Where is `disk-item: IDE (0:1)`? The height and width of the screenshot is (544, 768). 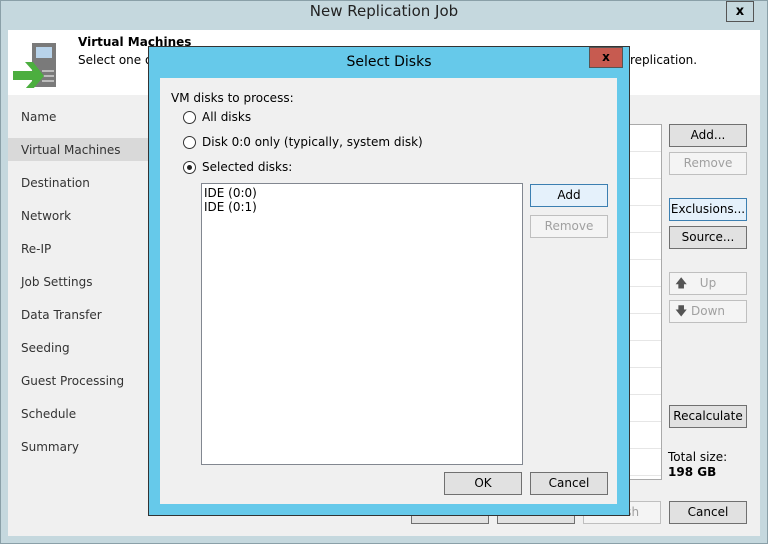
disk-item: IDE (0:1) is located at coordinates (362, 207).